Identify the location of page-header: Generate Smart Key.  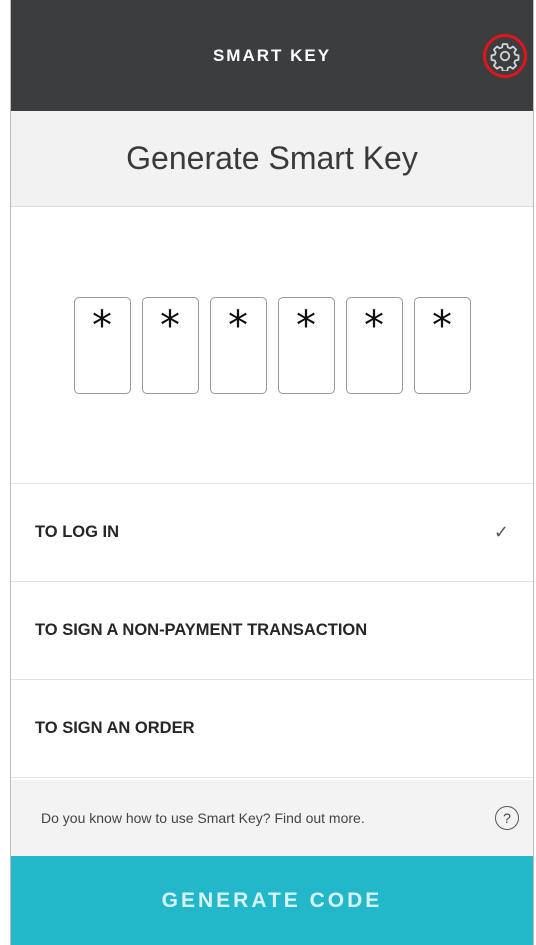
(272, 159).